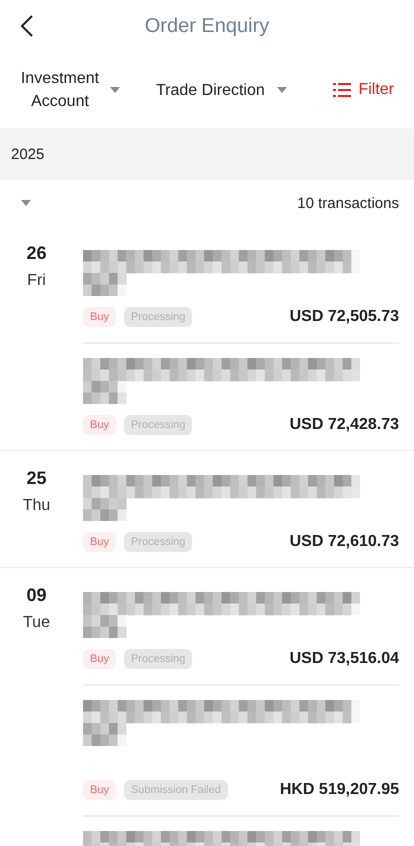 The height and width of the screenshot is (846, 414). What do you see at coordinates (36, 595) in the screenshot?
I see `day-number: 09` at bounding box center [36, 595].